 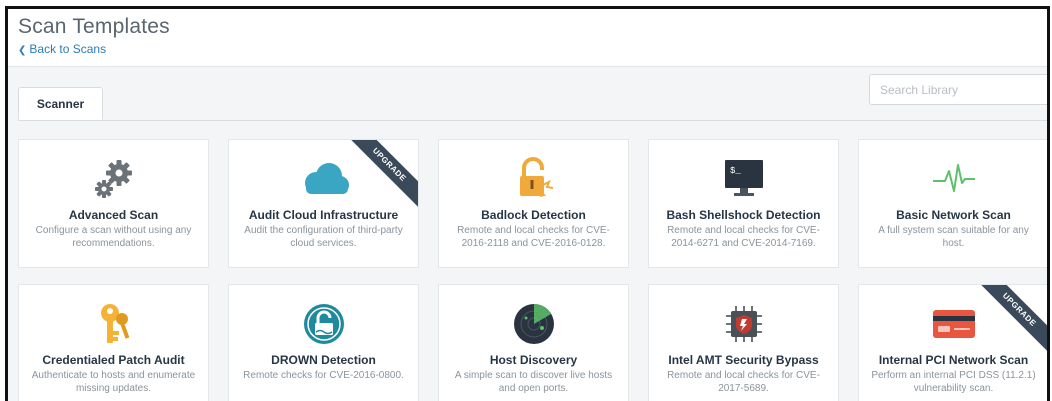 What do you see at coordinates (323, 215) in the screenshot?
I see `template-name: Audit Cloud Infrastructure` at bounding box center [323, 215].